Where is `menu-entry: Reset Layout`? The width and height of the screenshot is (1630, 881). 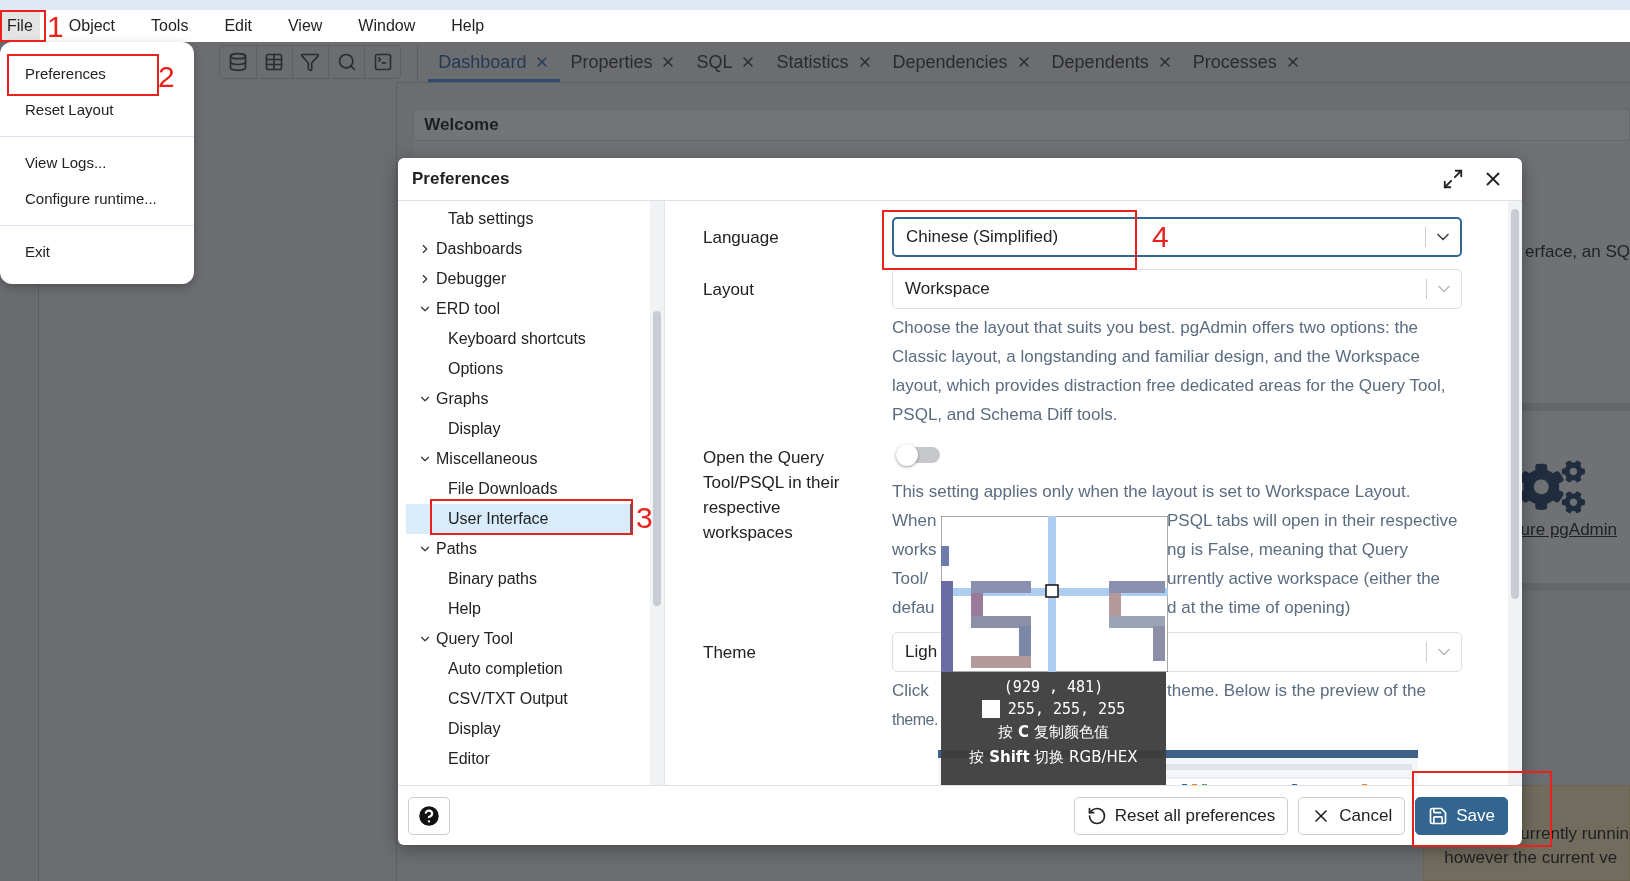
menu-entry: Reset Layout is located at coordinates (69, 110).